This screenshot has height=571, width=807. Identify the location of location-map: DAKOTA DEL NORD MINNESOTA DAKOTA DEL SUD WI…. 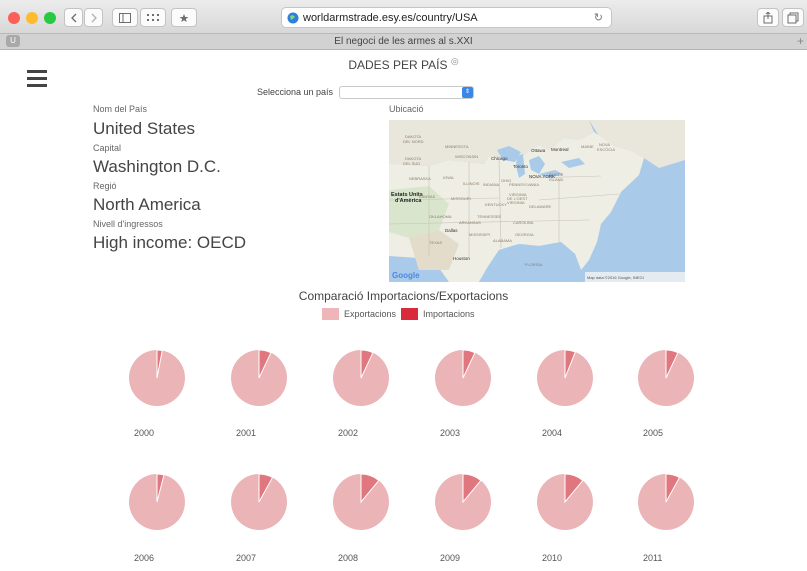
(537, 201).